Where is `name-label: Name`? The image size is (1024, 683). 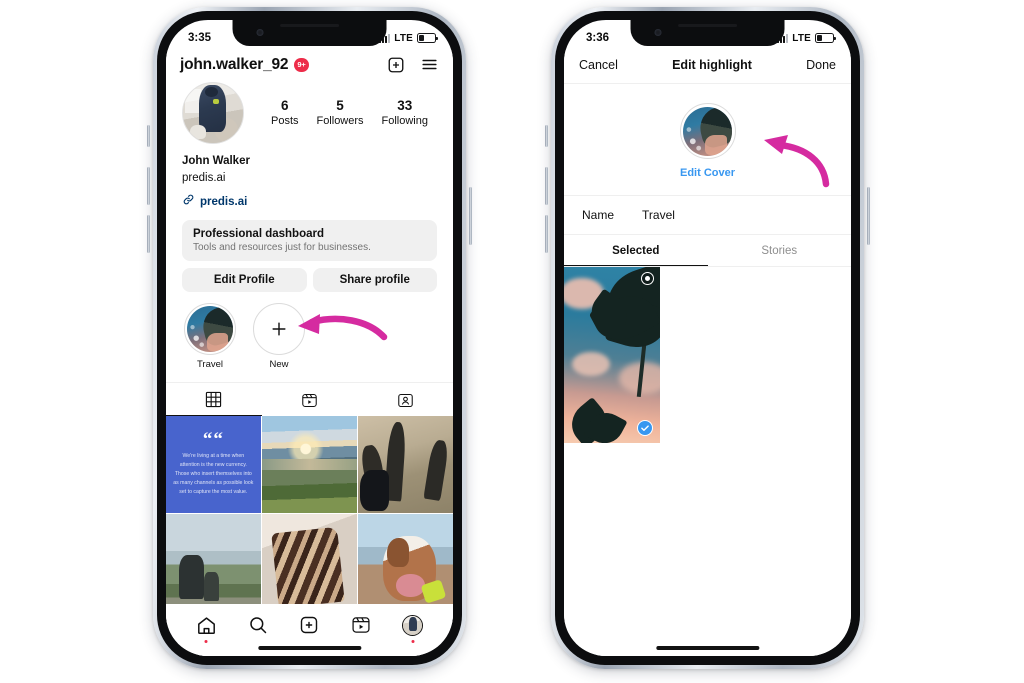 name-label: Name is located at coordinates (598, 215).